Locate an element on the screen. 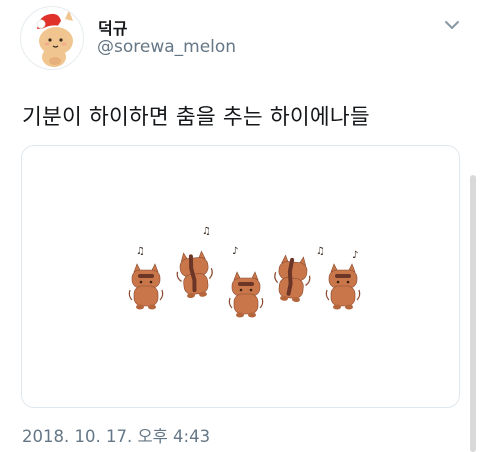 Image resolution: width=480 pixels, height=452 pixels. dancing-hyenas-illustration-icon: ♫ ♫ ♪ ♫ ♪ is located at coordinates (244, 272).